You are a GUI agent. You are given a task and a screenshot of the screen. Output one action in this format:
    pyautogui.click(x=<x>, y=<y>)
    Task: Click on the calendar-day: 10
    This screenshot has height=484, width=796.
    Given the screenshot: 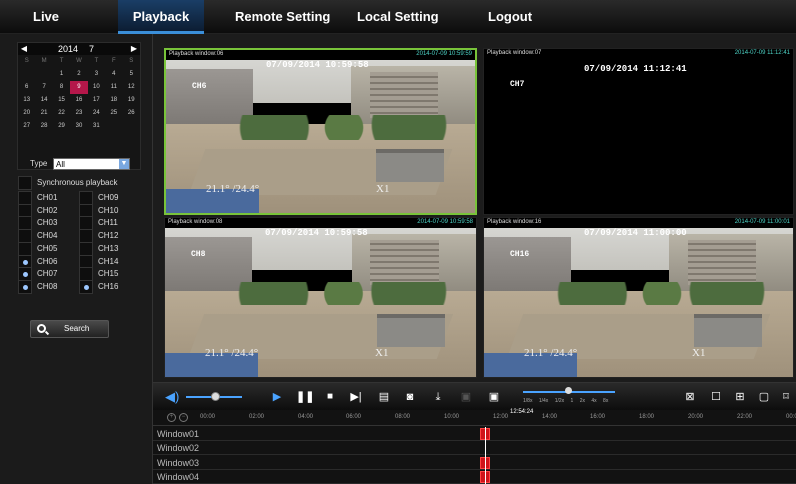 What is the action you would take?
    pyautogui.click(x=96, y=87)
    